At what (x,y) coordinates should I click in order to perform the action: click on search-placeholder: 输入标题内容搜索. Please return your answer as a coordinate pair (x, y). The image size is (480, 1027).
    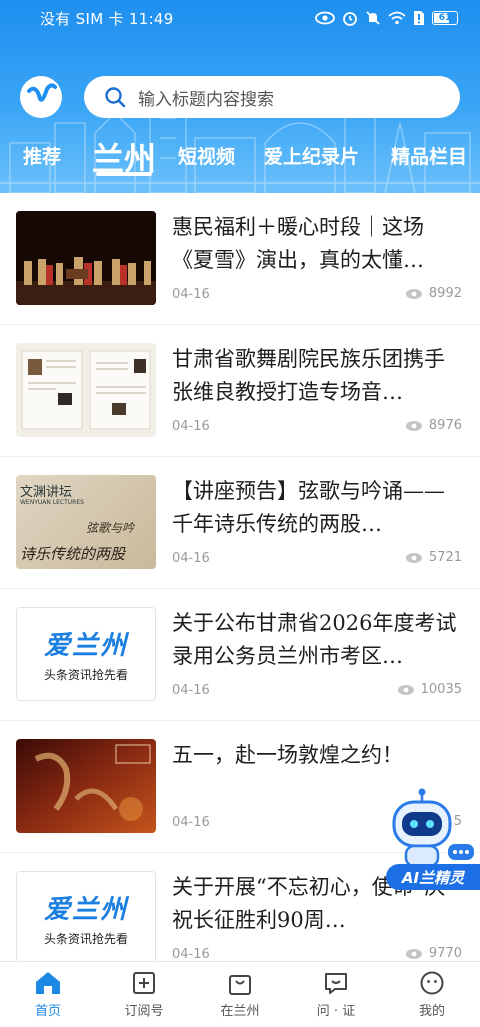
    Looking at the image, I should click on (206, 99).